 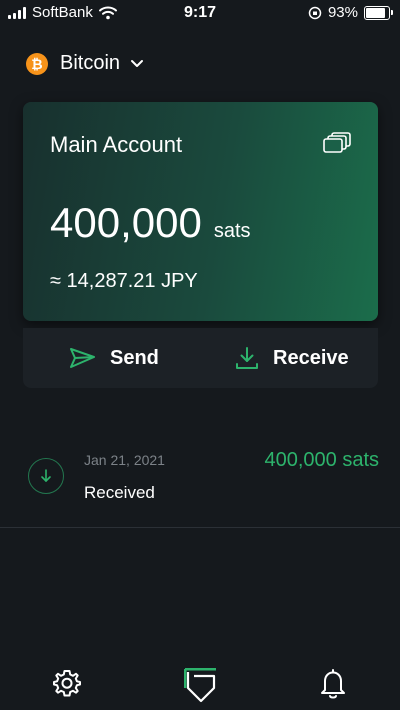 I want to click on battery-icon, so click(x=378, y=12).